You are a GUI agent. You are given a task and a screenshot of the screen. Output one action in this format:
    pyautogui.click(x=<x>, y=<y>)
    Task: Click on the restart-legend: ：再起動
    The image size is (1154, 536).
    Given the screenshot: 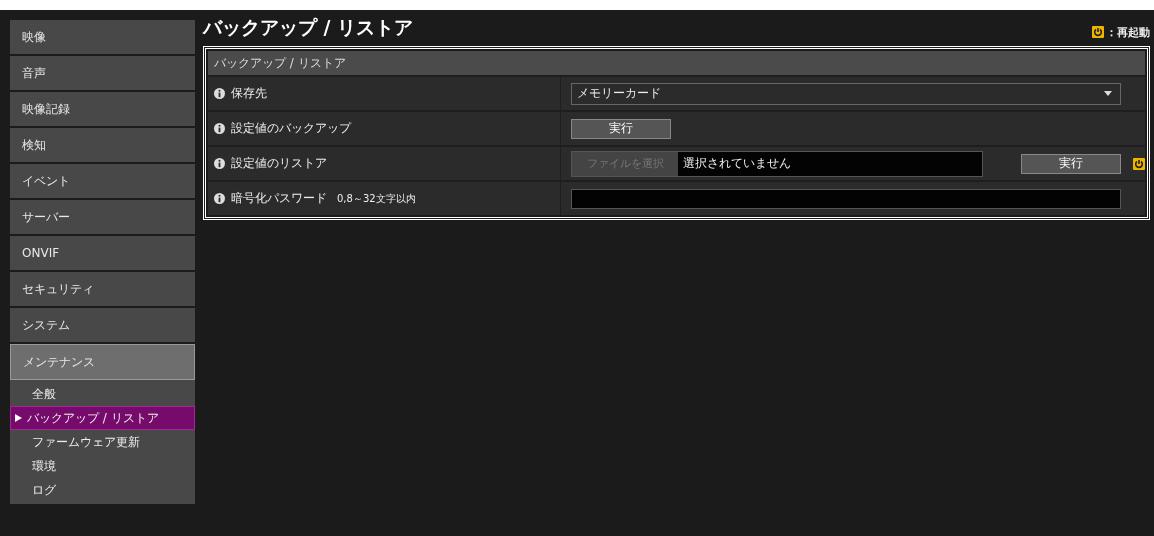 What is the action you would take?
    pyautogui.click(x=1128, y=32)
    